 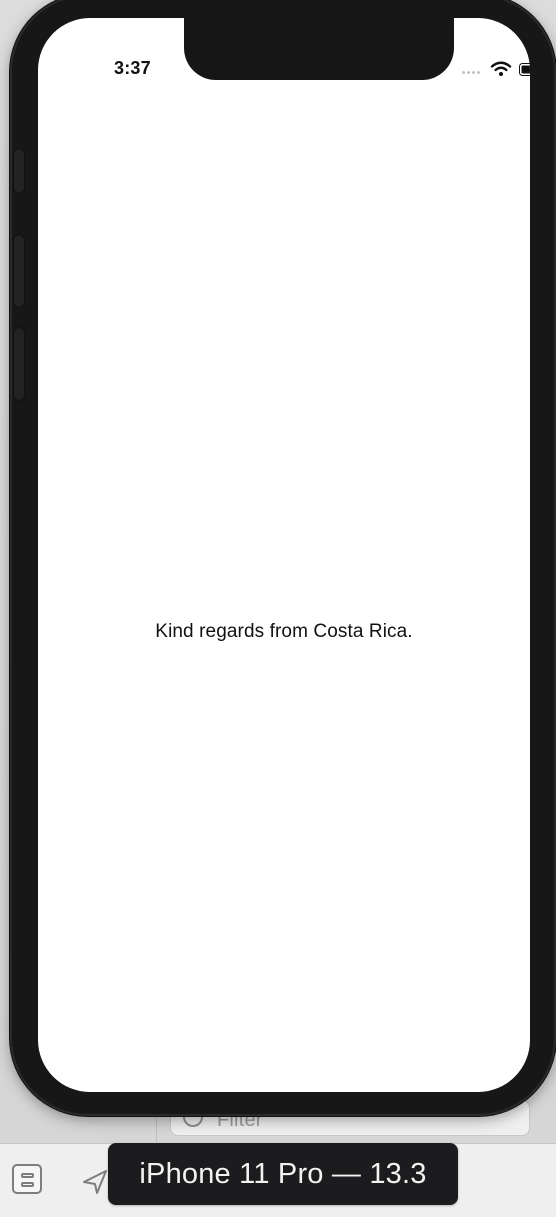 What do you see at coordinates (501, 68) in the screenshot?
I see `wifi-icon` at bounding box center [501, 68].